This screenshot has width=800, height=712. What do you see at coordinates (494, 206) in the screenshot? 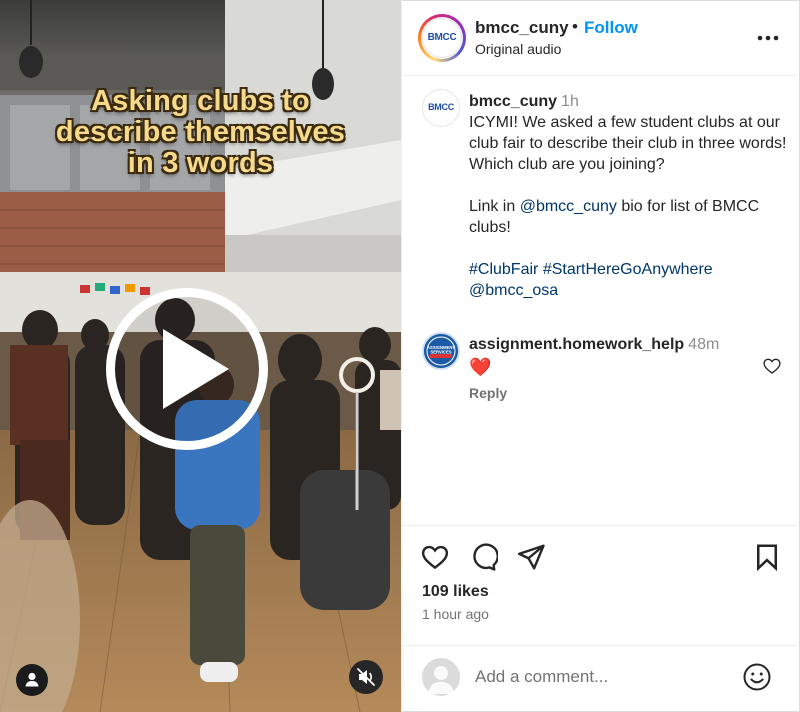
I see `caption-link-prefix: Link in` at bounding box center [494, 206].